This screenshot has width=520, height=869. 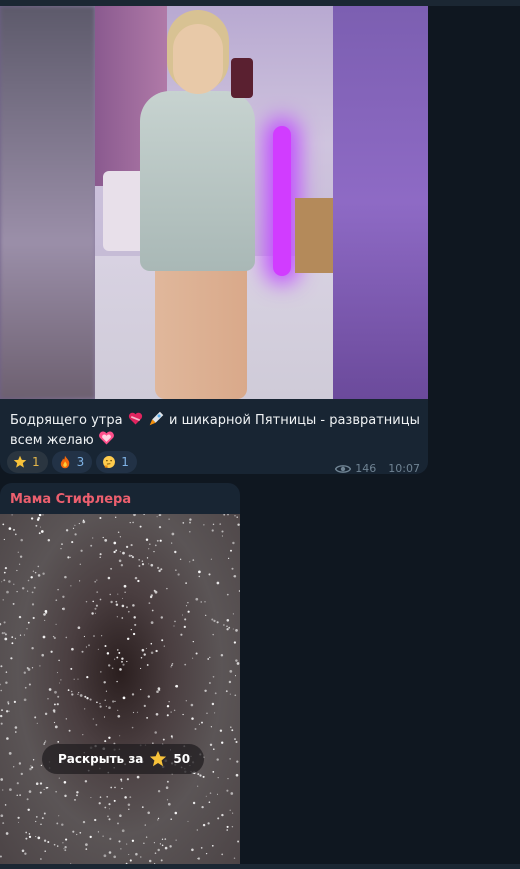 I want to click on photo-drawer, so click(x=314, y=235).